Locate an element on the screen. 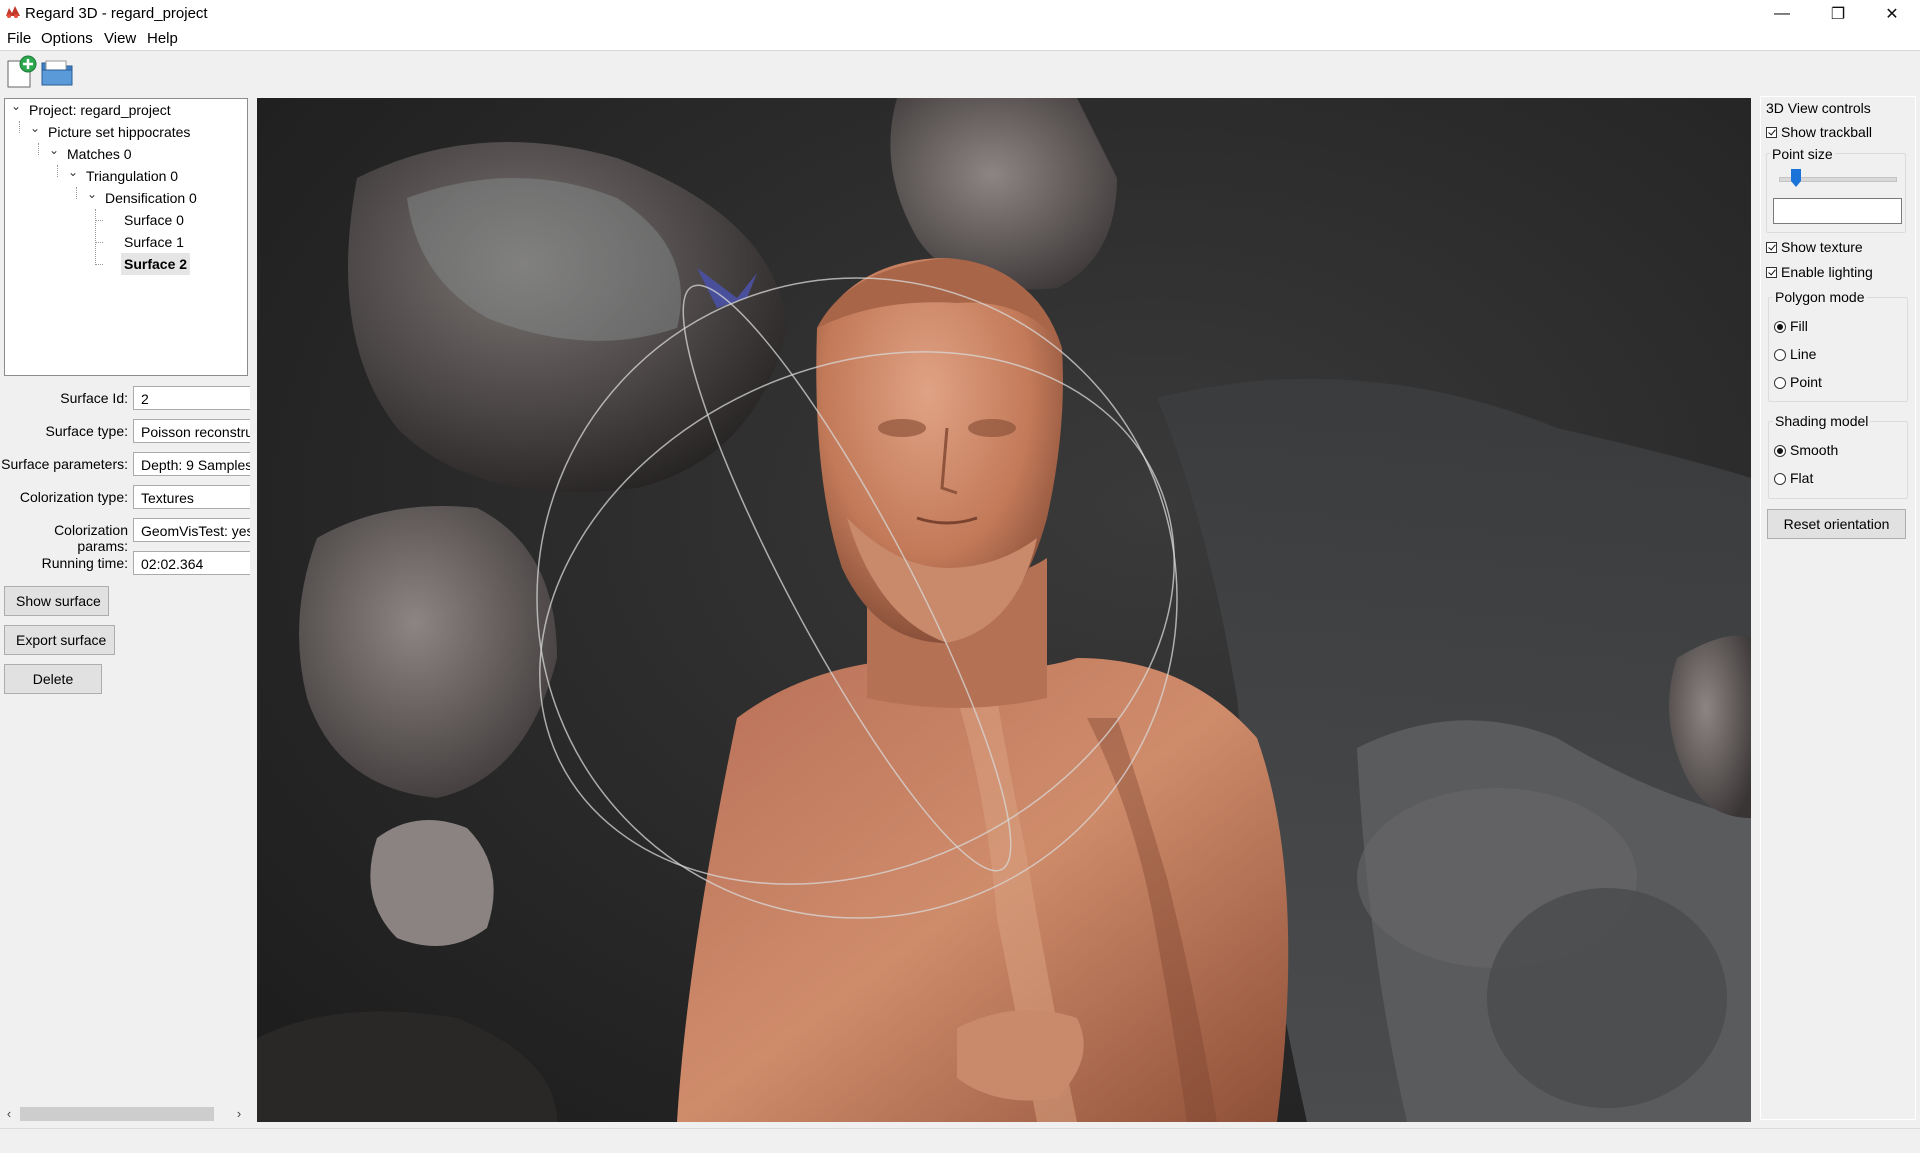 This screenshot has width=1920, height=1153. view-controls-title: 3D View controls is located at coordinates (1818, 108).